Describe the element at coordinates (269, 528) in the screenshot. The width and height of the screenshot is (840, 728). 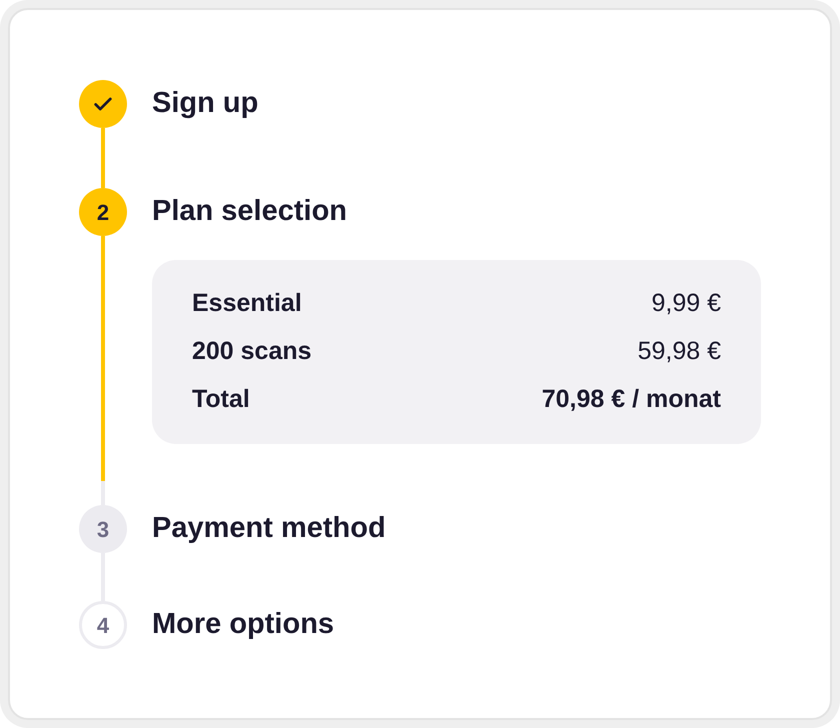
I see `step-title: Payment method` at that location.